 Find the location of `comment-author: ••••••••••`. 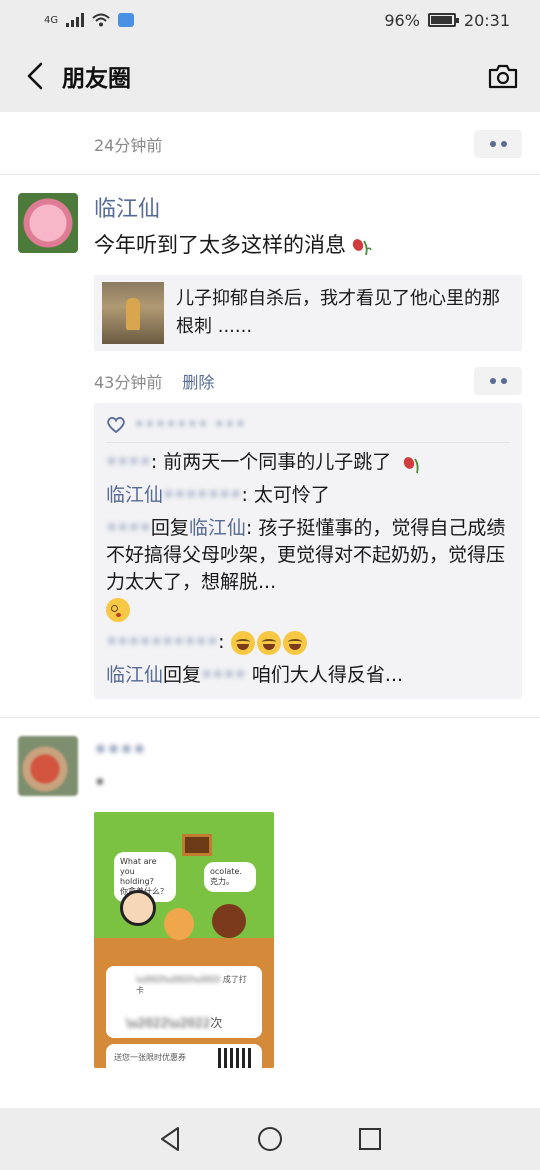

comment-author: •••••••••• is located at coordinates (162, 642).